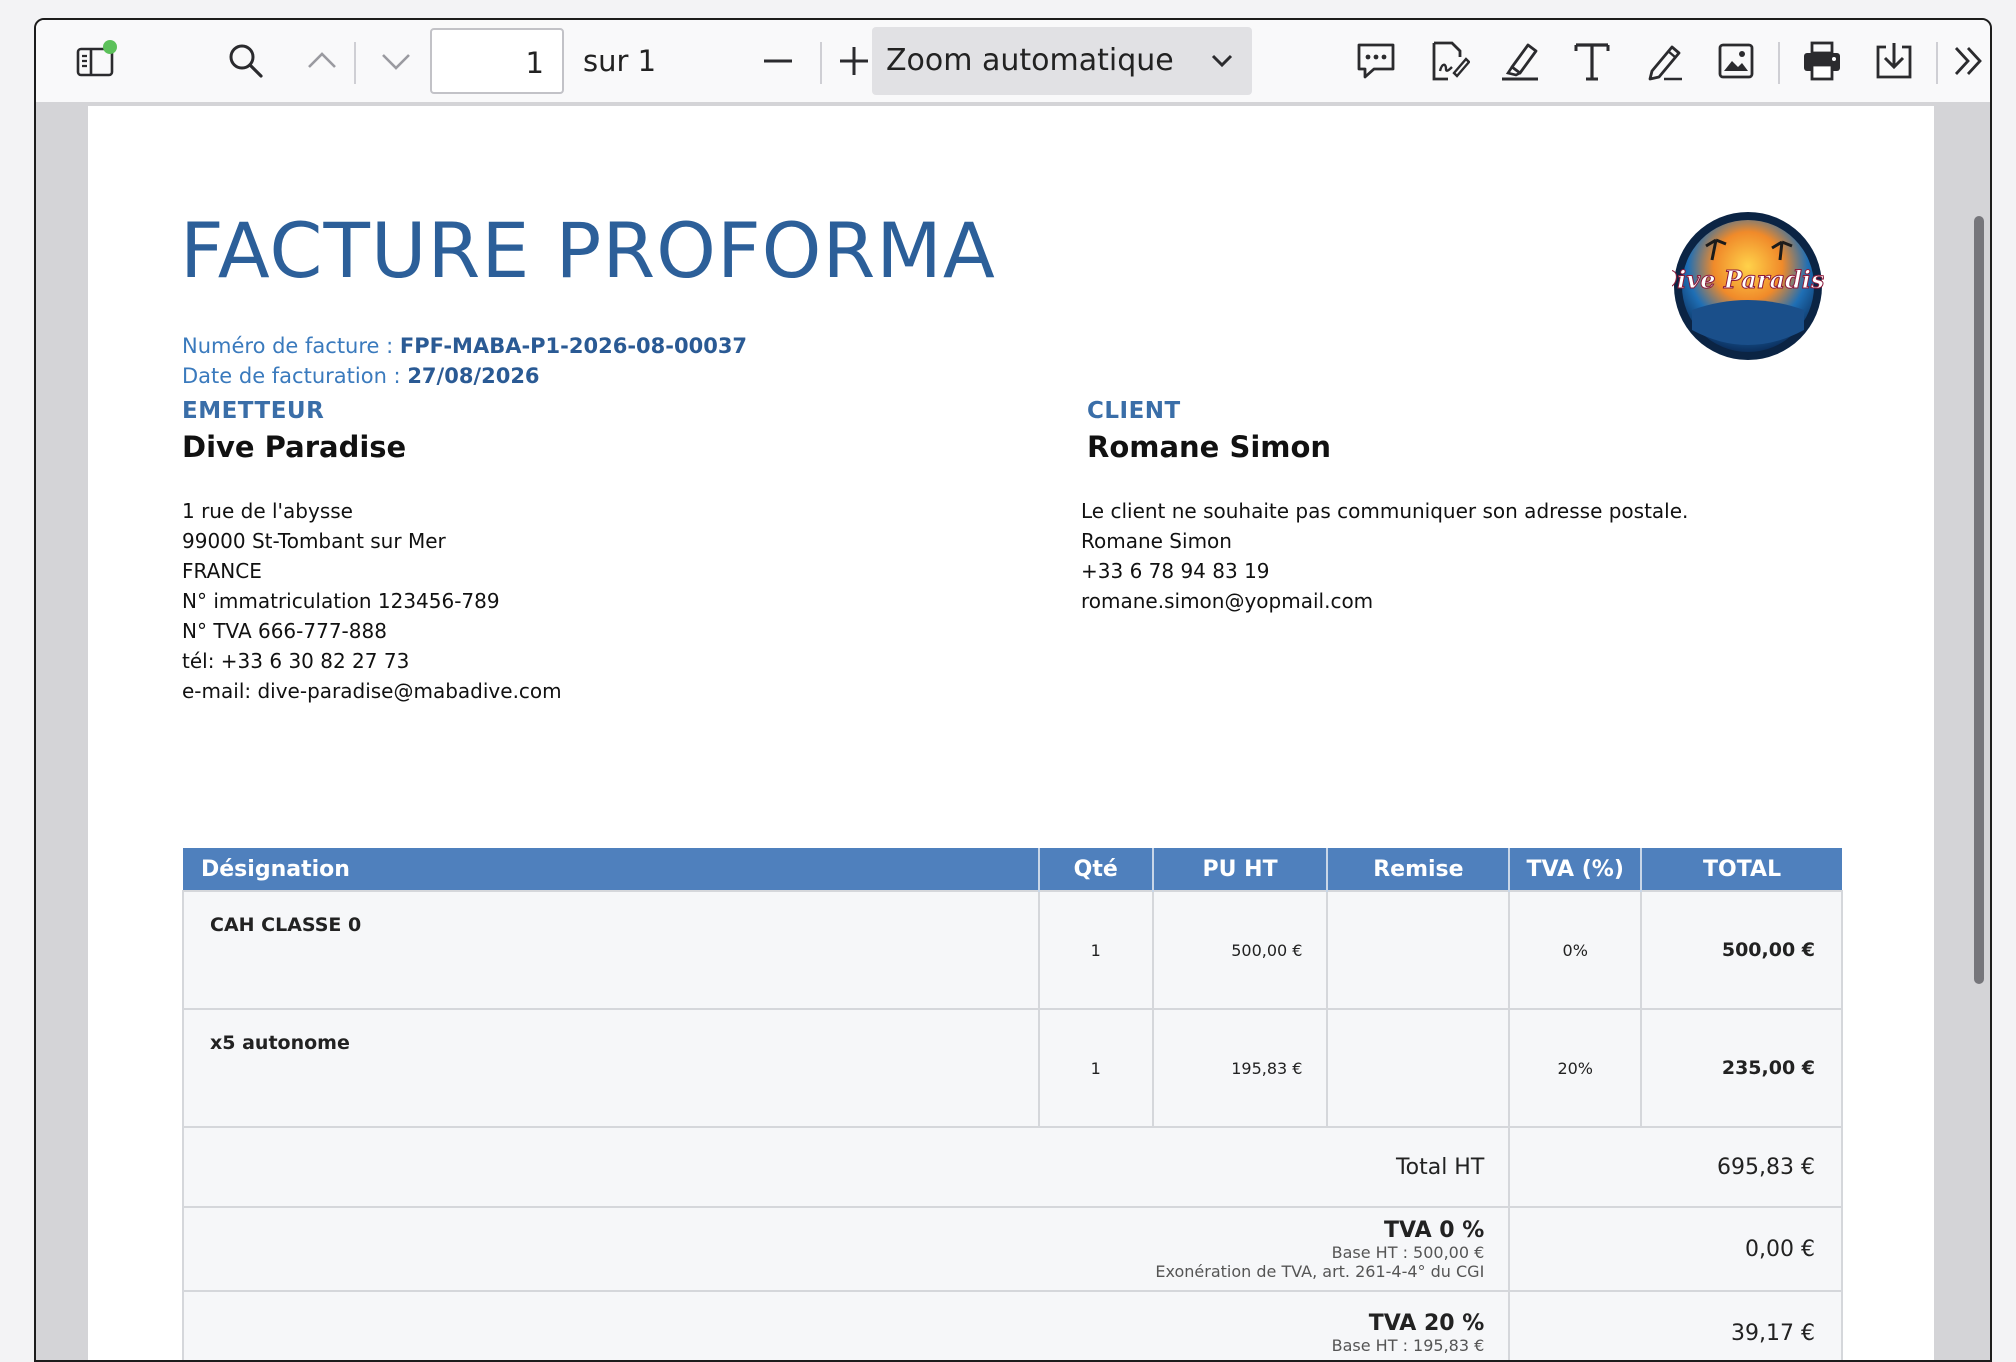 The image size is (2016, 1362). What do you see at coordinates (1320, 1271) in the screenshot?
I see `tva0-note: Exonération de TVA, art. 261-4-4° du CGI` at bounding box center [1320, 1271].